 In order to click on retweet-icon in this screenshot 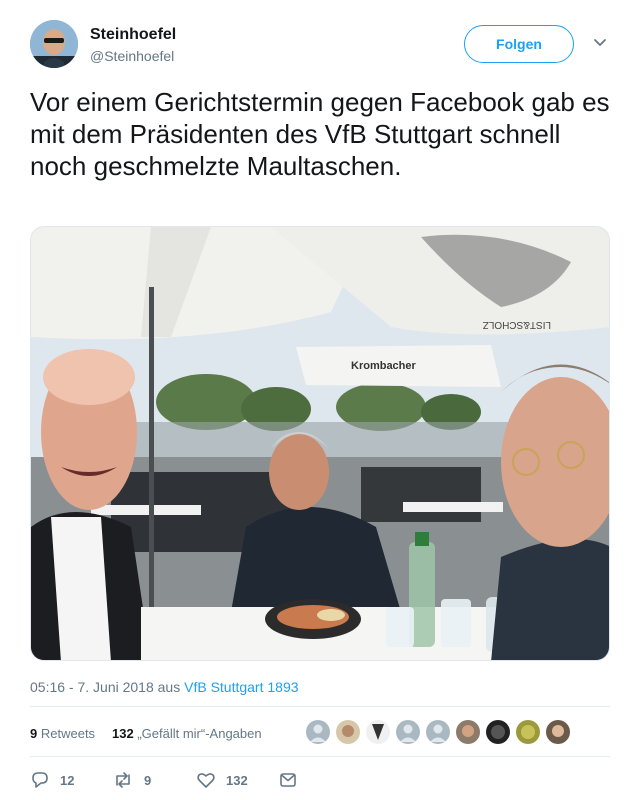, I will do `click(123, 780)`.